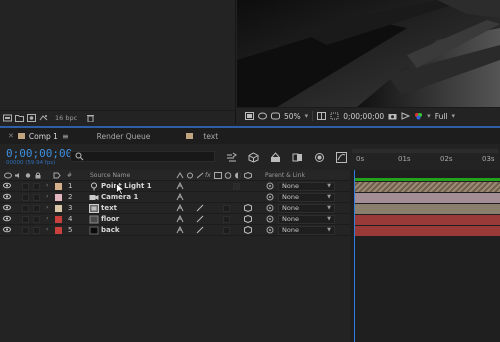 This screenshot has width=500, height=342. What do you see at coordinates (175, 208) in the screenshot?
I see `layer-row: › 3 text None ▼` at bounding box center [175, 208].